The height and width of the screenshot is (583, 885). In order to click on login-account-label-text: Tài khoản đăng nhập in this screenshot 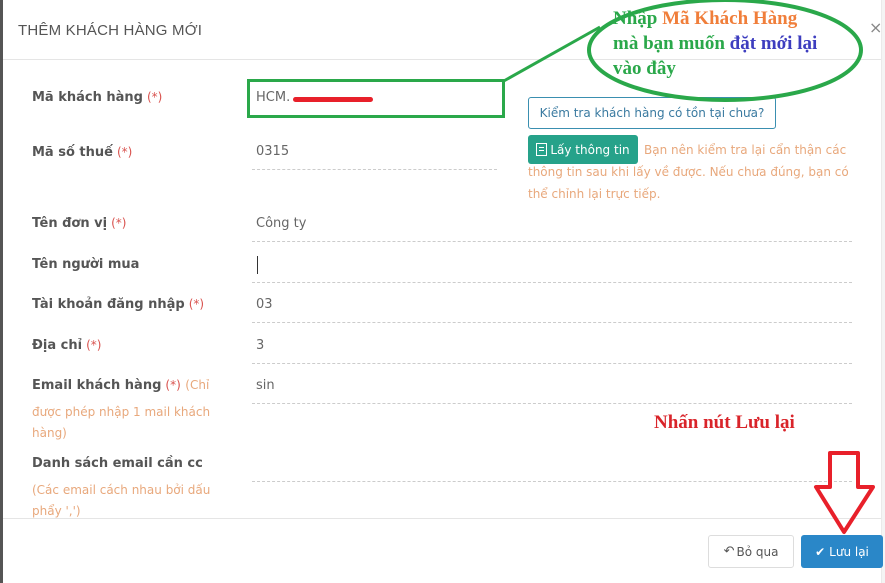, I will do `click(108, 304)`.